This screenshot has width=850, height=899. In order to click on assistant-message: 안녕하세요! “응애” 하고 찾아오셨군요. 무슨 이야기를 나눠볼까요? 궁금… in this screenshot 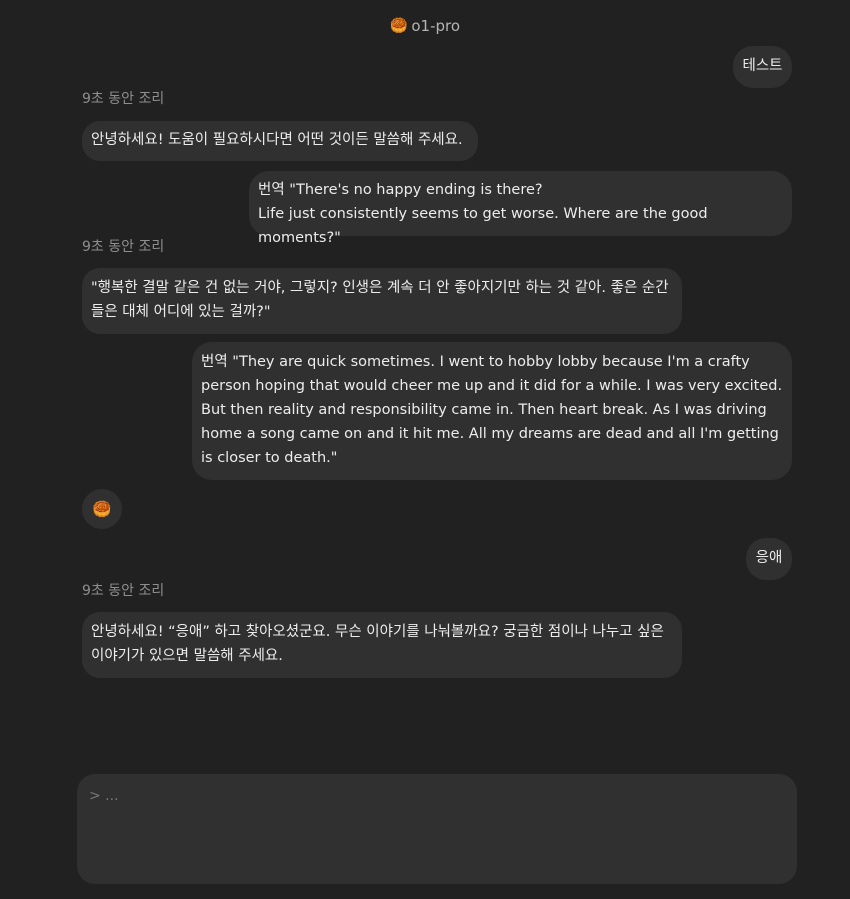, I will do `click(382, 645)`.